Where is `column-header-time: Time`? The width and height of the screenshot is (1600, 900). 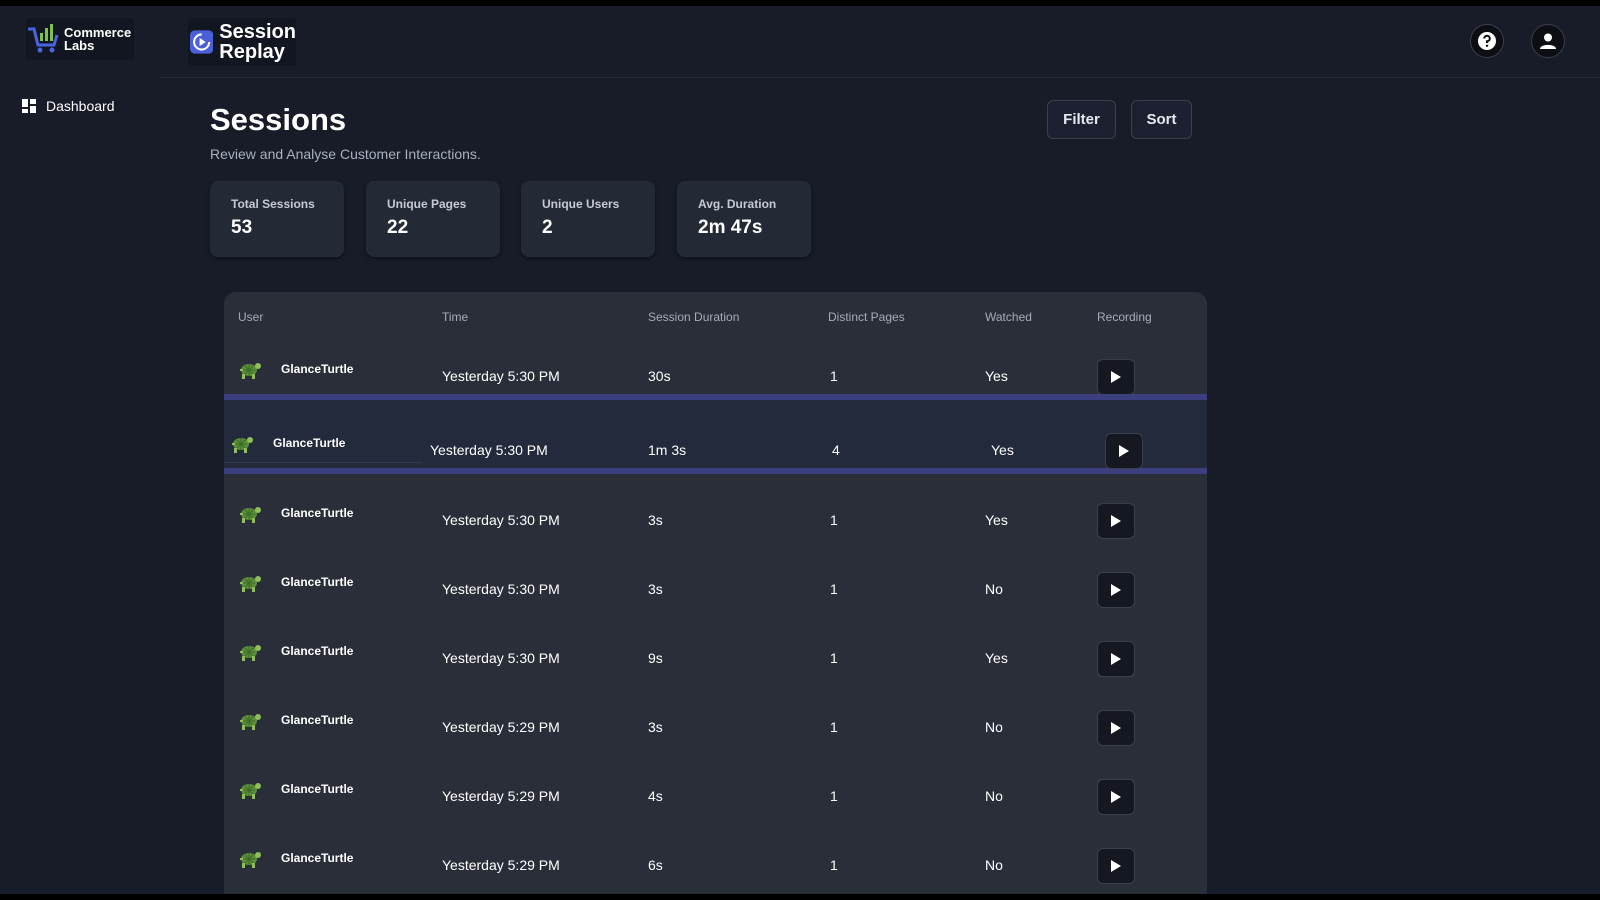 column-header-time: Time is located at coordinates (455, 317).